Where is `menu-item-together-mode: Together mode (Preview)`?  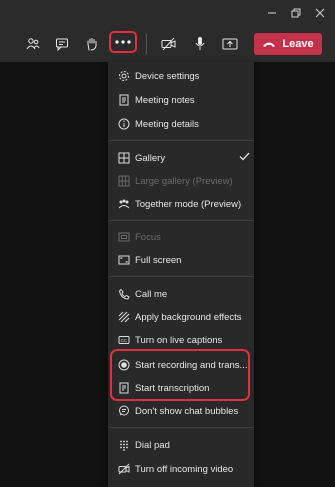 menu-item-together-mode: Together mode (Preview) is located at coordinates (181, 204).